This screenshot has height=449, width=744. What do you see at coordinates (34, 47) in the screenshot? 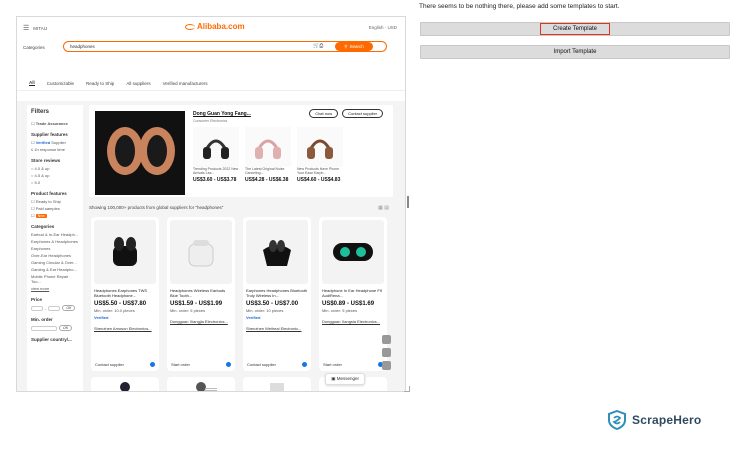
I see `categories-dropdown: Categories` at bounding box center [34, 47].